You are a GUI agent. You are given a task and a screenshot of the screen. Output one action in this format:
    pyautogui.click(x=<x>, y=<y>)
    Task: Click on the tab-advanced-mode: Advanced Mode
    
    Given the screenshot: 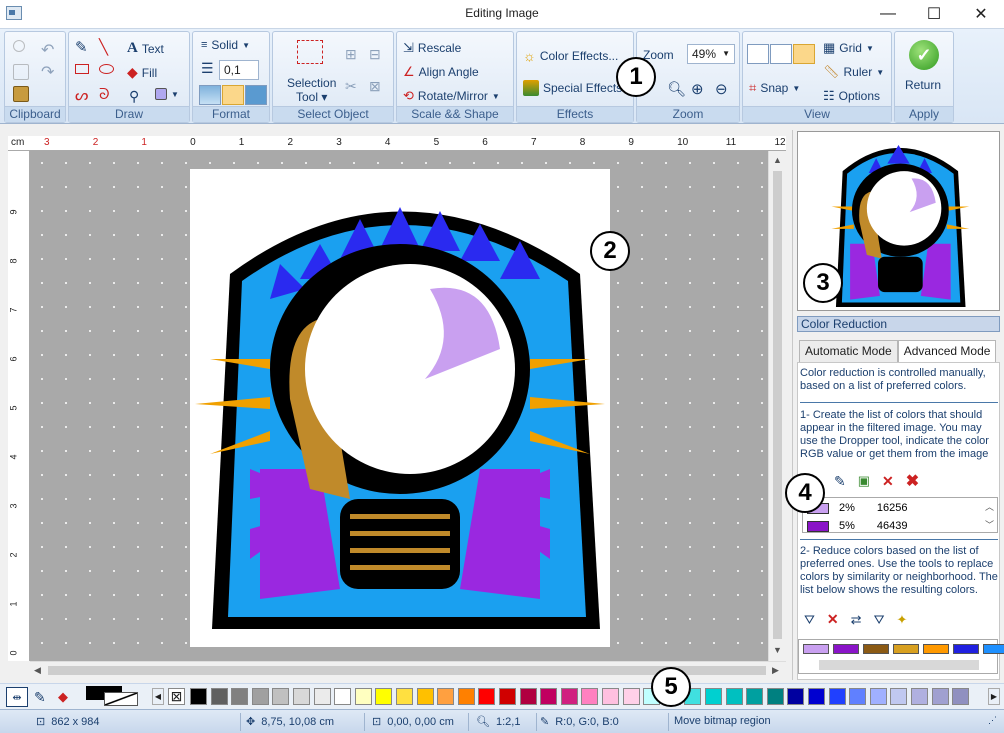 What is the action you would take?
    pyautogui.click(x=947, y=351)
    